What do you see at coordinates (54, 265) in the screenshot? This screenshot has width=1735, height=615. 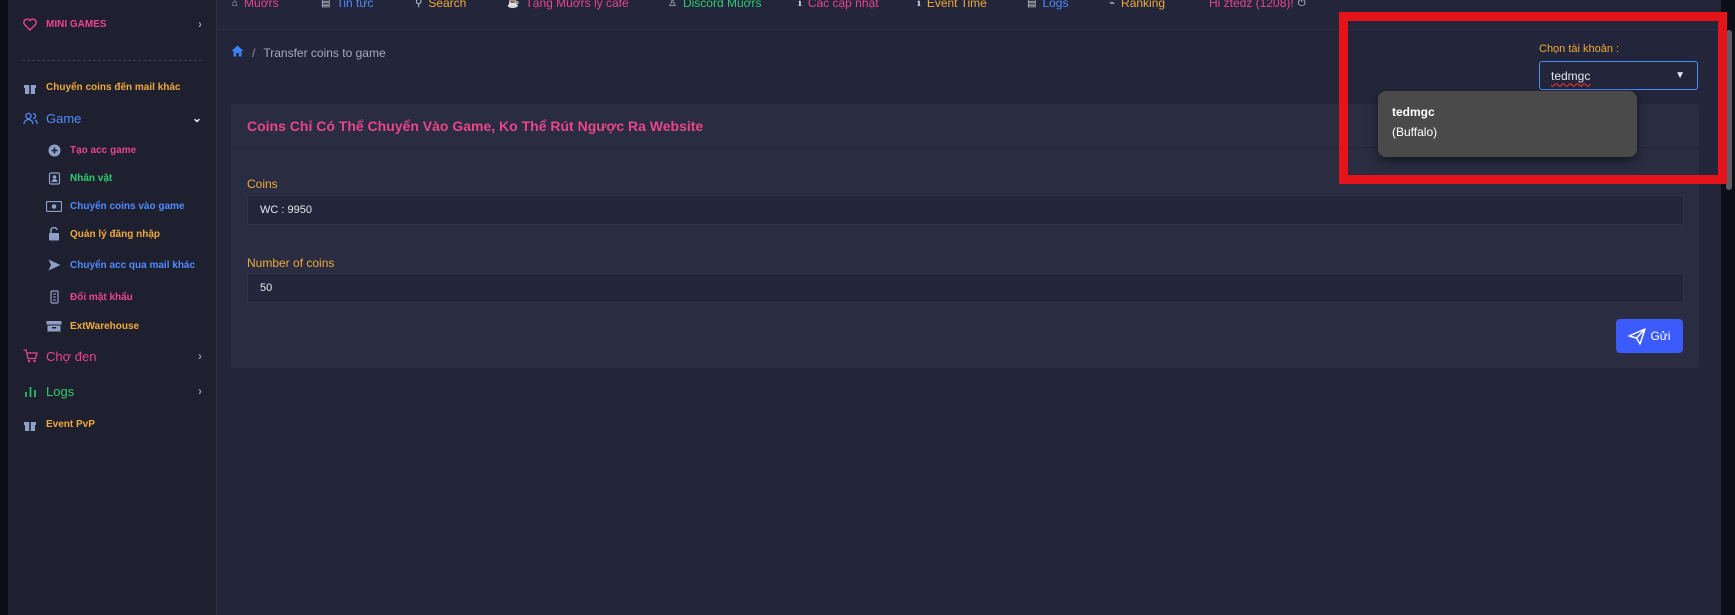 I see `send-icon` at bounding box center [54, 265].